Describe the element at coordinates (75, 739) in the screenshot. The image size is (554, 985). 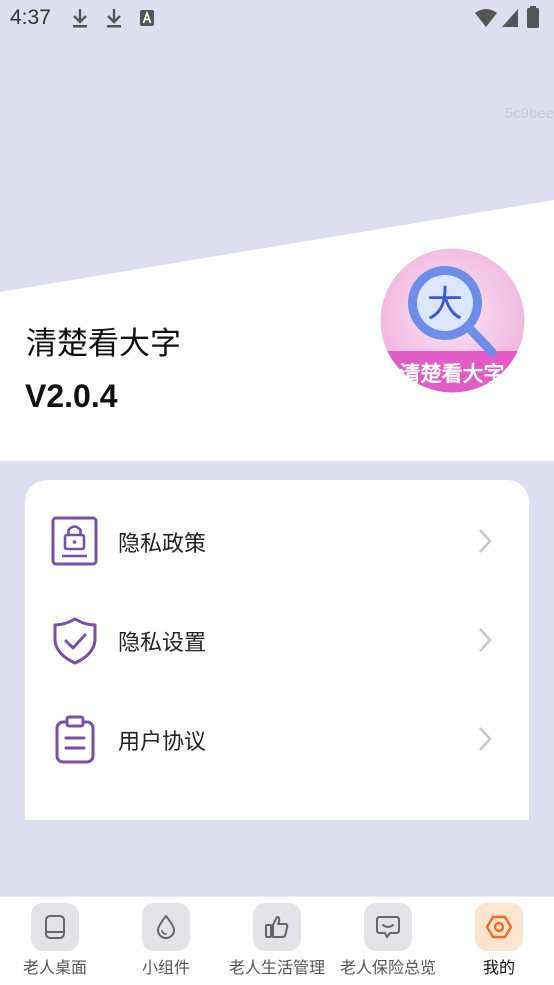
I see `clipboard-icon` at that location.